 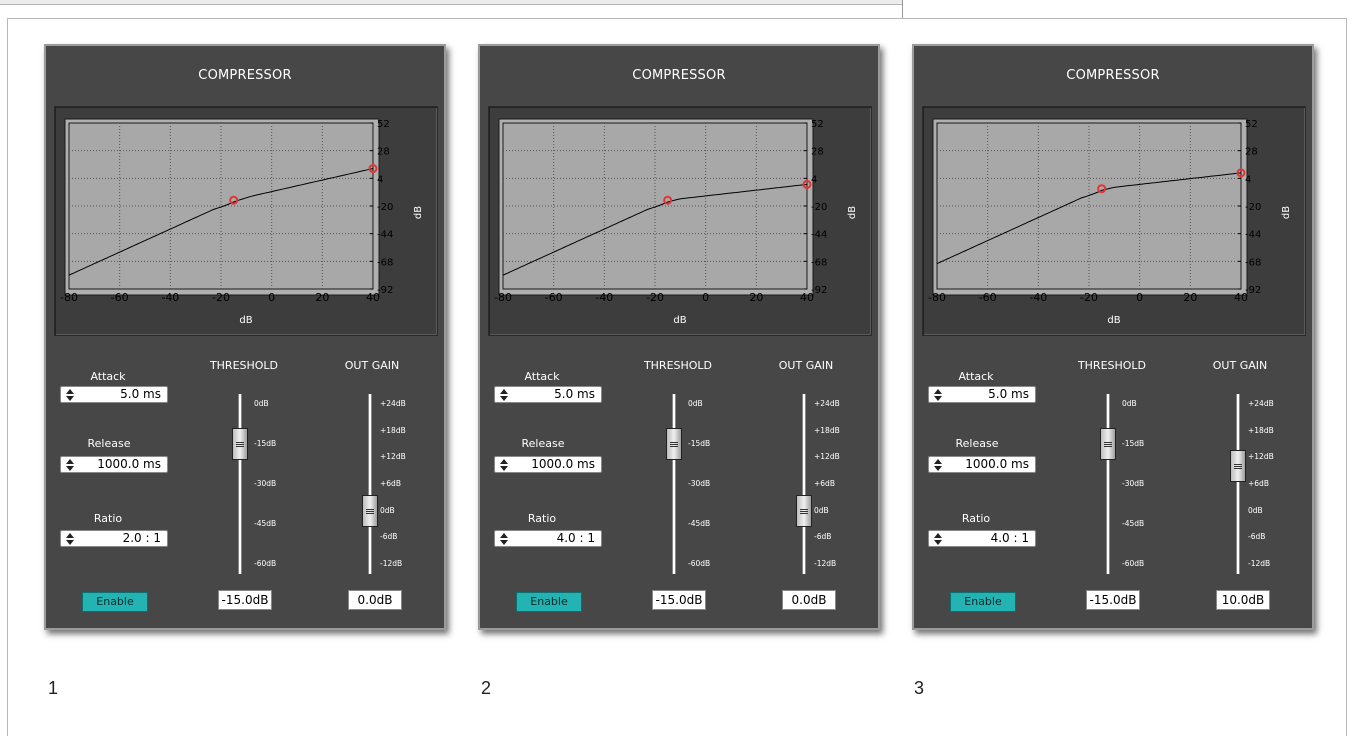 What do you see at coordinates (109, 443) in the screenshot?
I see `release-label: Release` at bounding box center [109, 443].